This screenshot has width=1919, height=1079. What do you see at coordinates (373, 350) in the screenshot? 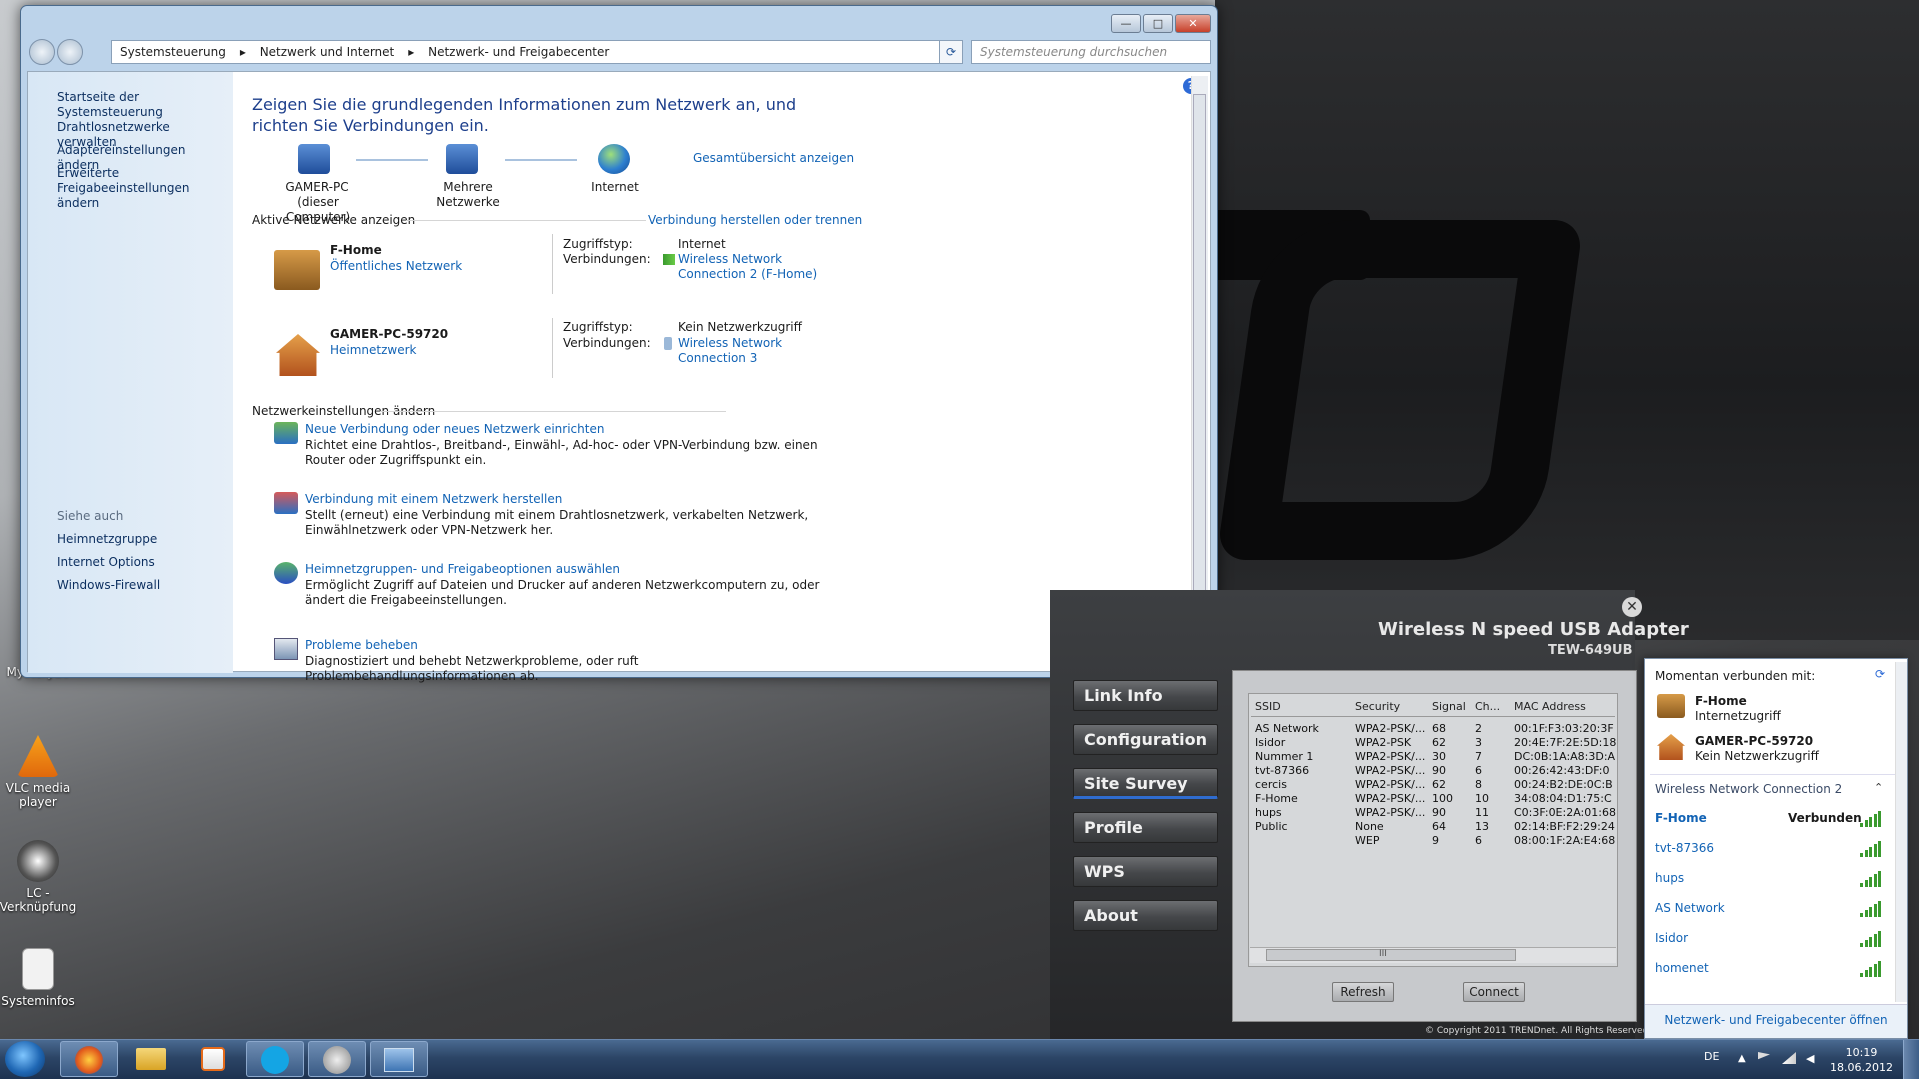
I see `net2-type-link: Heimnetzwerk` at bounding box center [373, 350].